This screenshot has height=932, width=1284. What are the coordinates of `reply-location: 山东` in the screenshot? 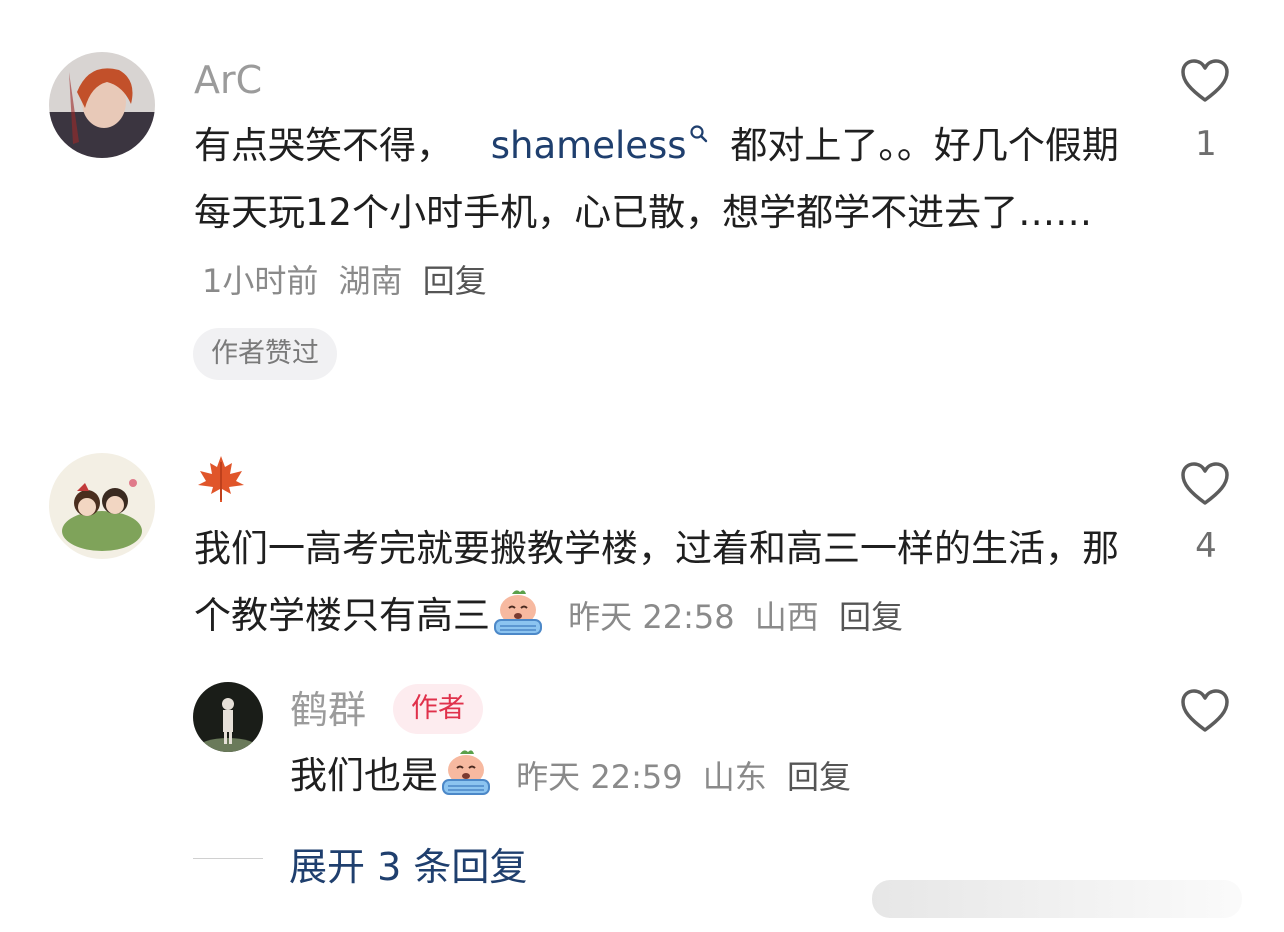 It's located at (734, 777).